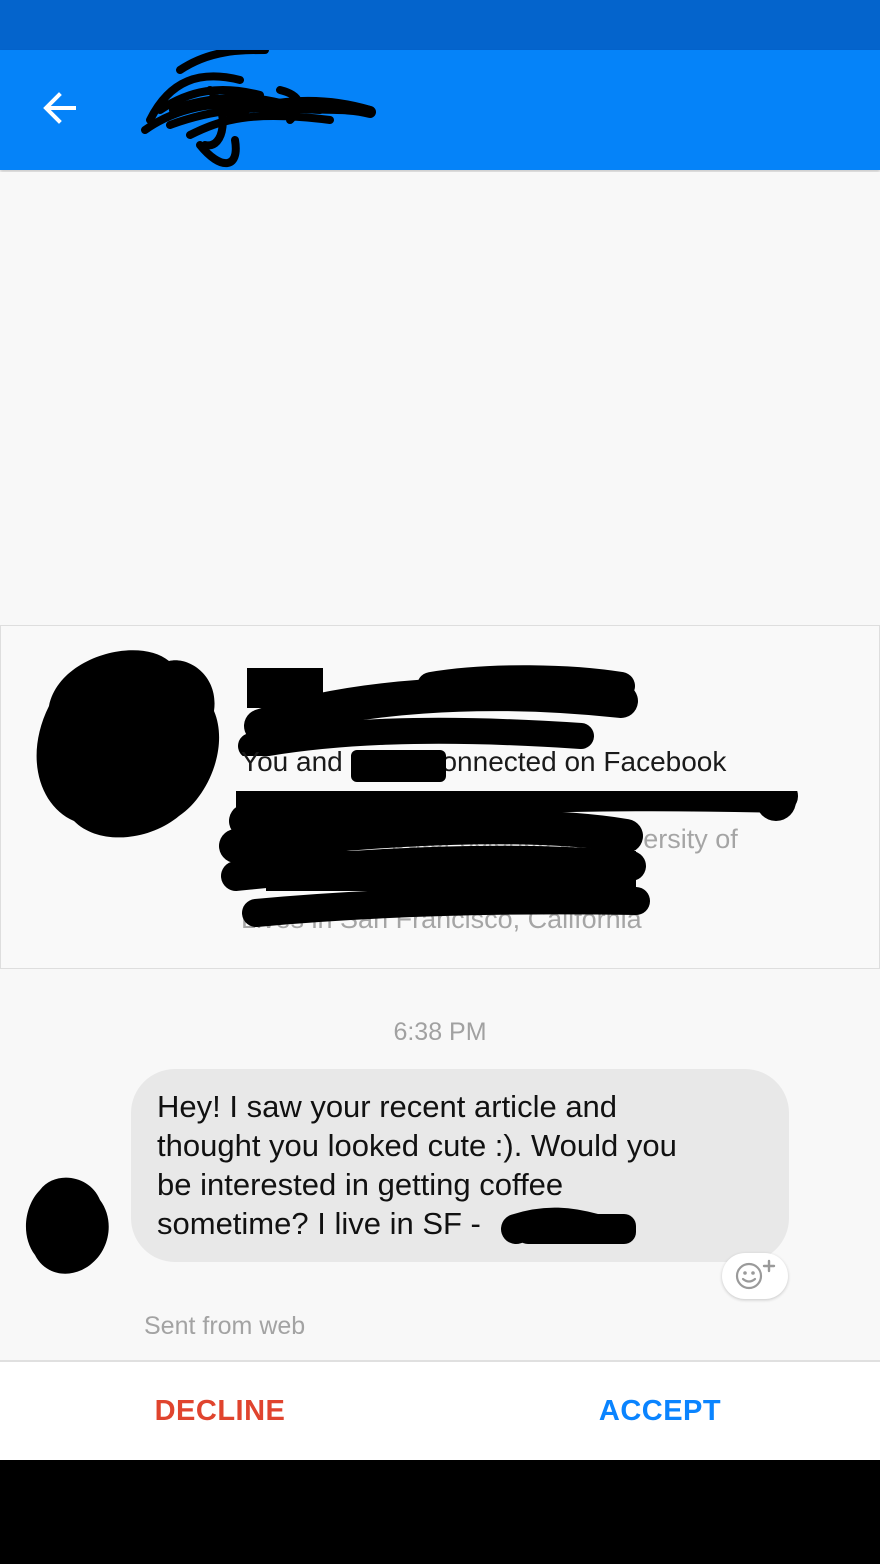  What do you see at coordinates (484, 761) in the screenshot?
I see `connection-status-text: You and aren't connected on Facebook` at bounding box center [484, 761].